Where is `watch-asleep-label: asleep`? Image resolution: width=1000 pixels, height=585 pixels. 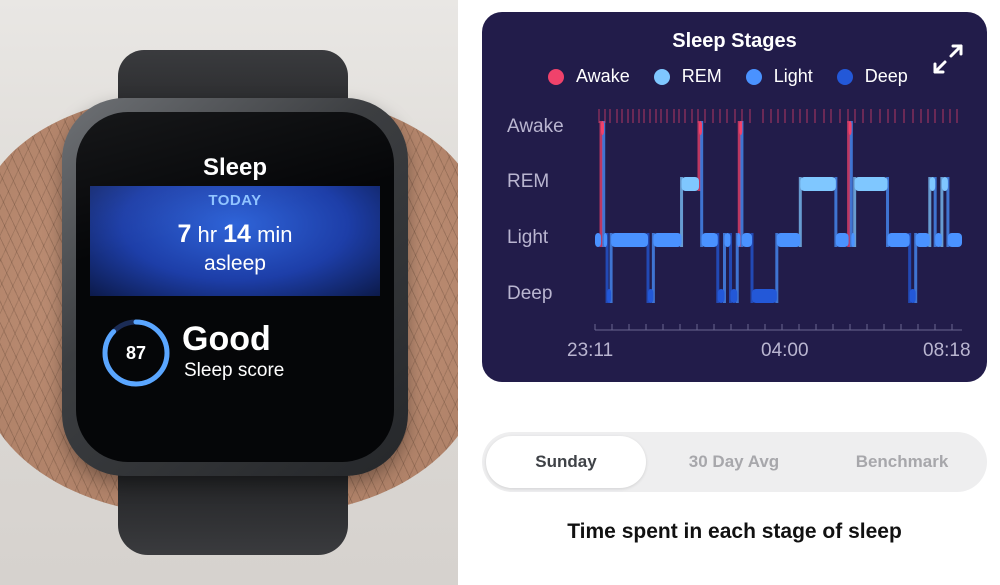
watch-asleep-label: asleep is located at coordinates (235, 263).